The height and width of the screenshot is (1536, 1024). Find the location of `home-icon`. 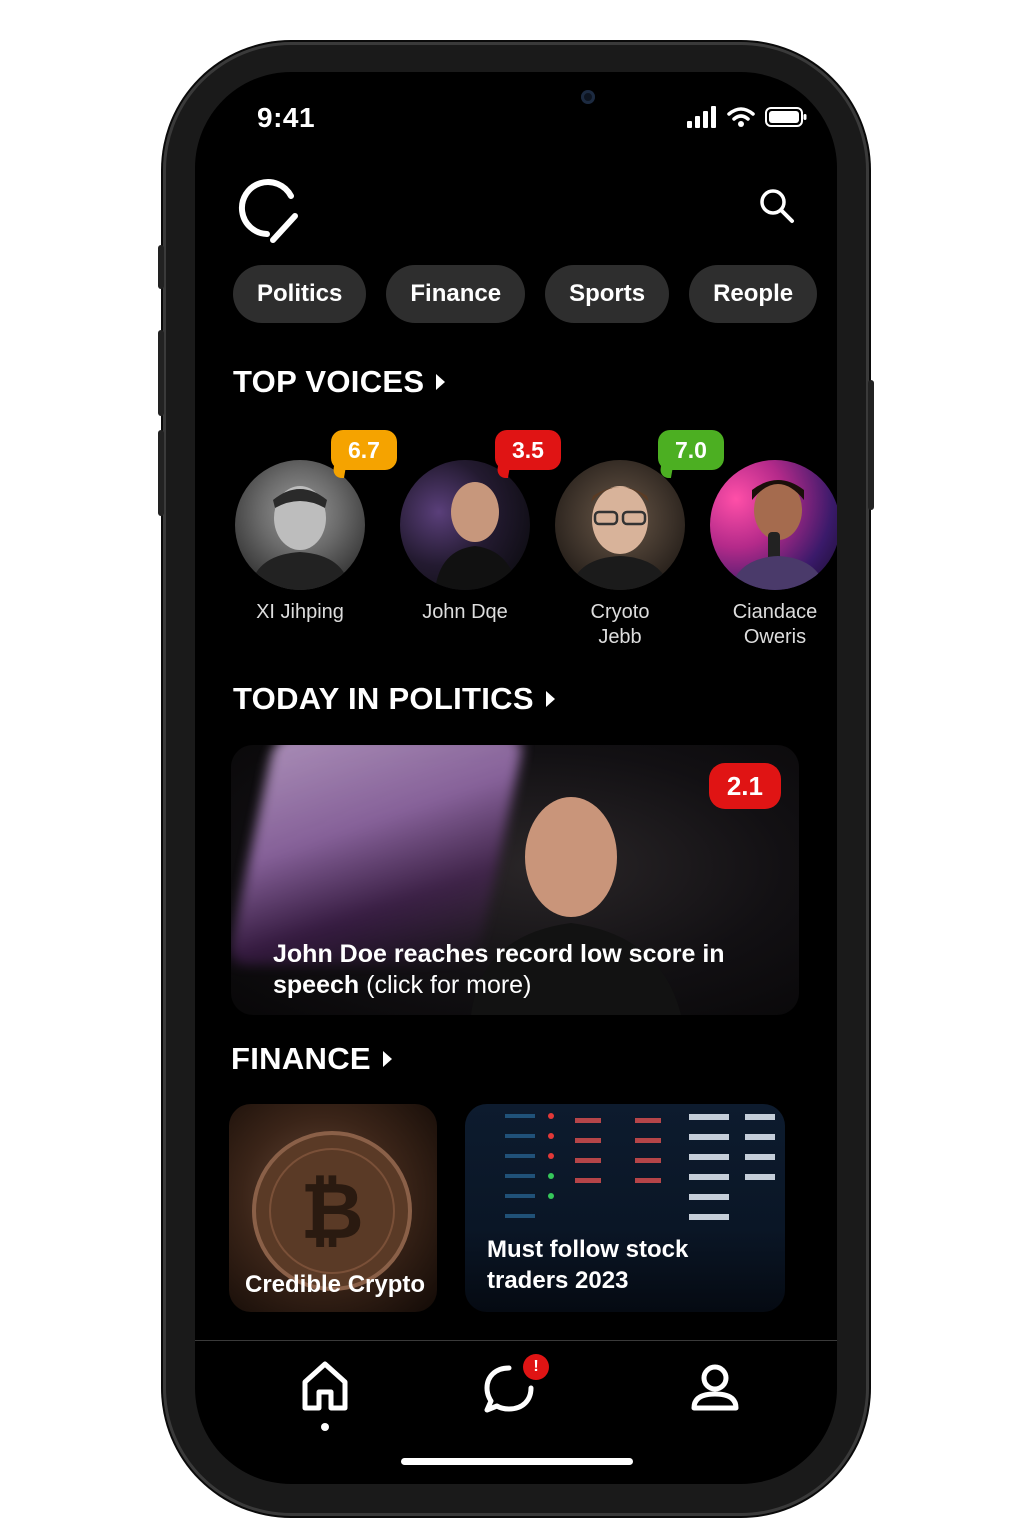

home-icon is located at coordinates (325, 1385).